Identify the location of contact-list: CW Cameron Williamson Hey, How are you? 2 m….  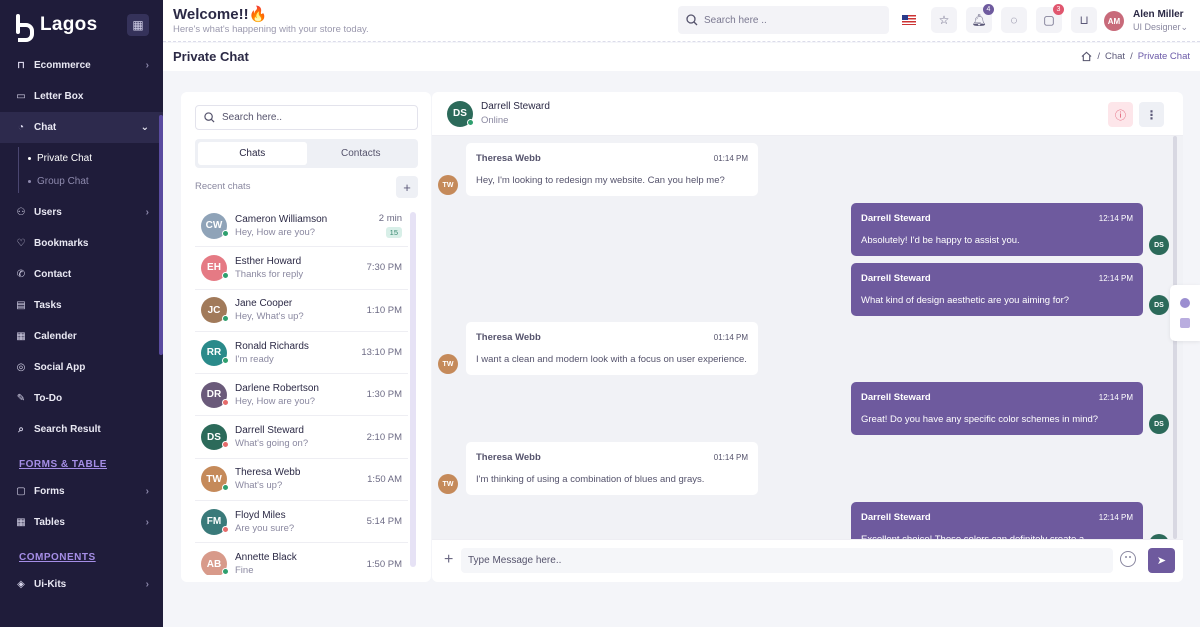
(301, 390).